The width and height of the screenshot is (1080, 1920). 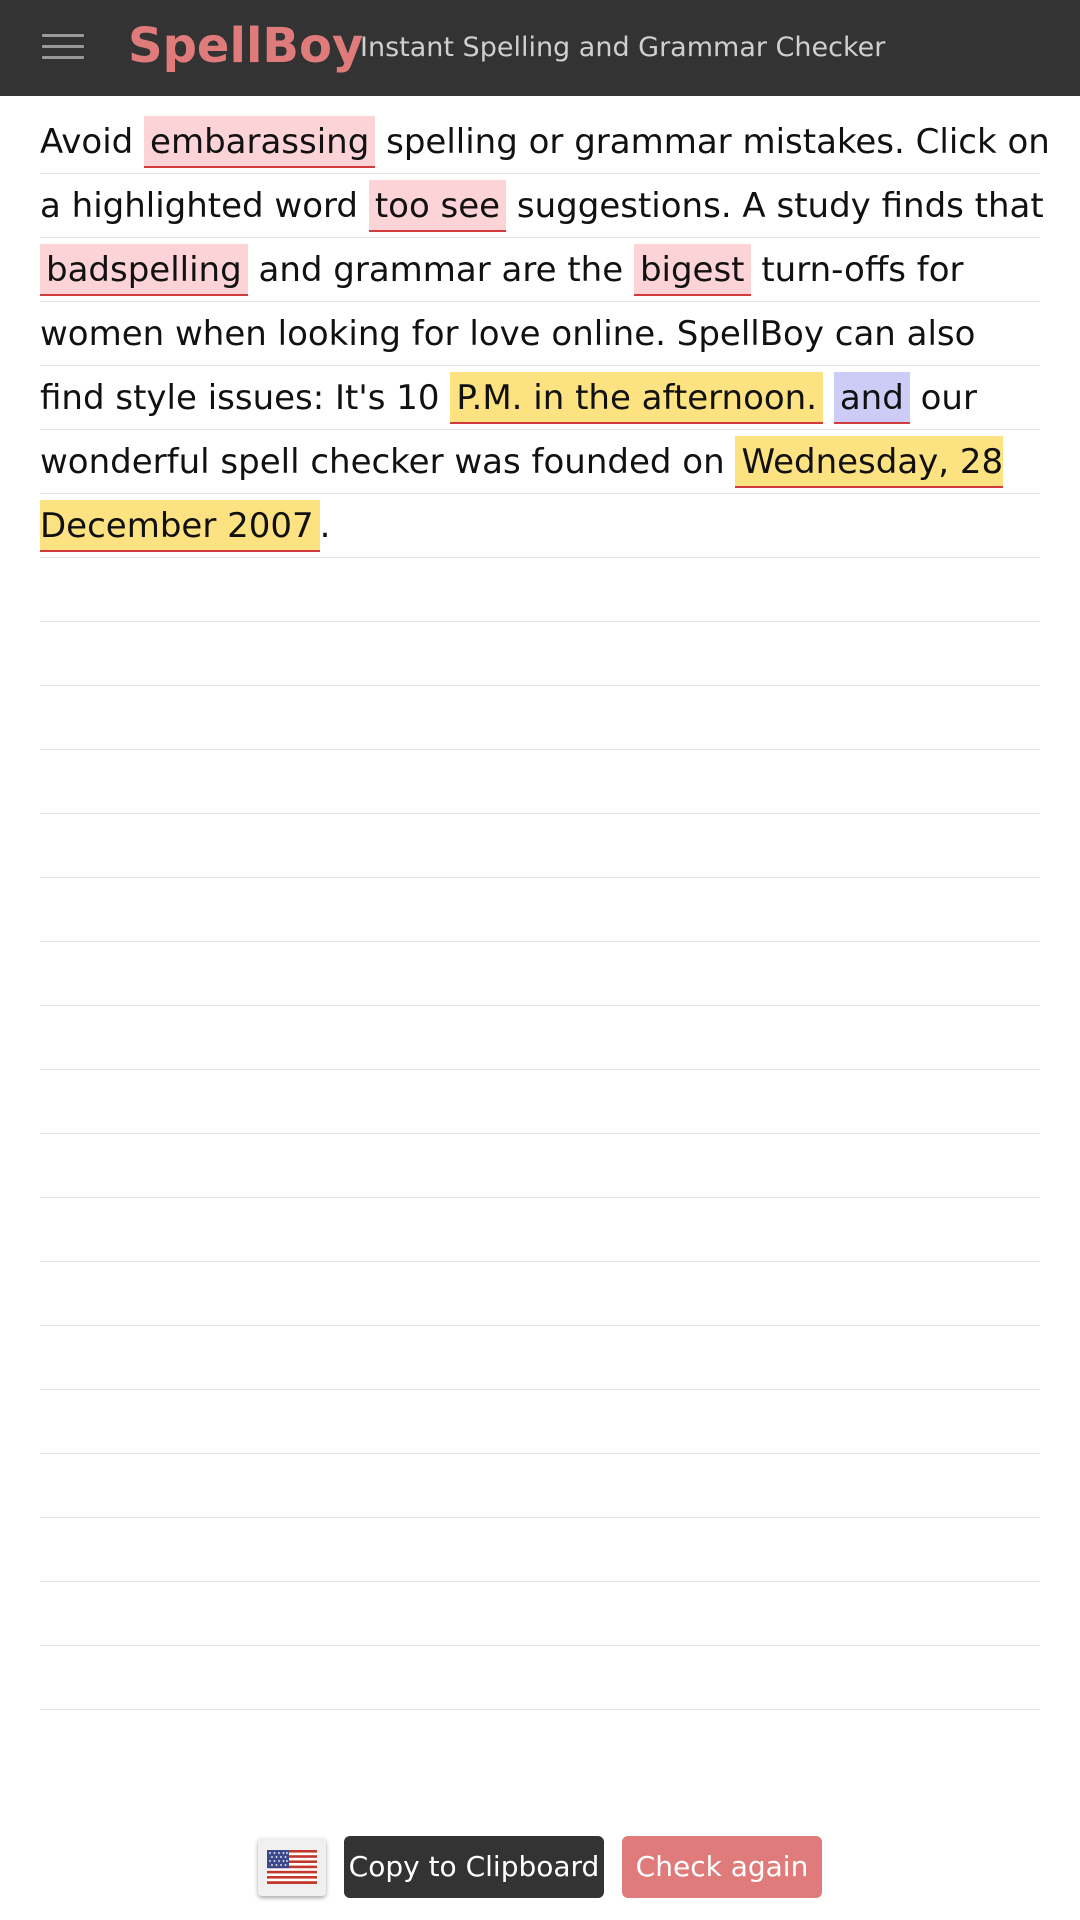 What do you see at coordinates (440, 270) in the screenshot?
I see `editor-text-run: and grammar are the` at bounding box center [440, 270].